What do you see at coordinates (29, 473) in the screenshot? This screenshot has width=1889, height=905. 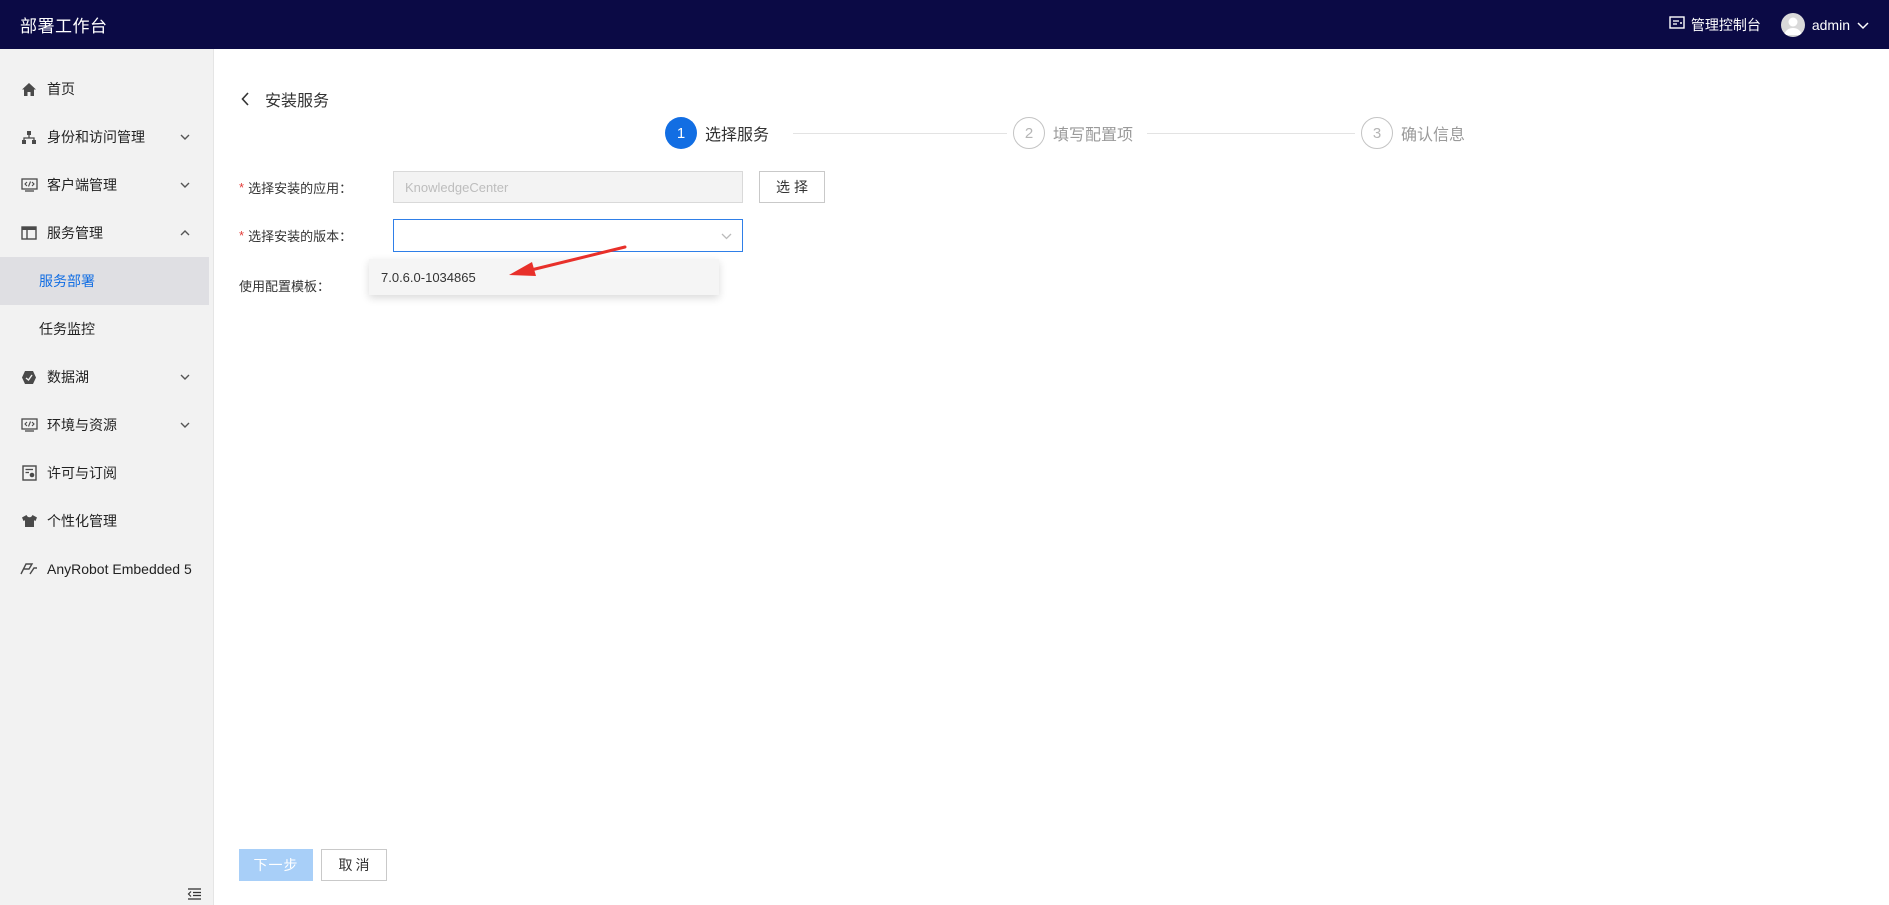 I see `license-icon` at bounding box center [29, 473].